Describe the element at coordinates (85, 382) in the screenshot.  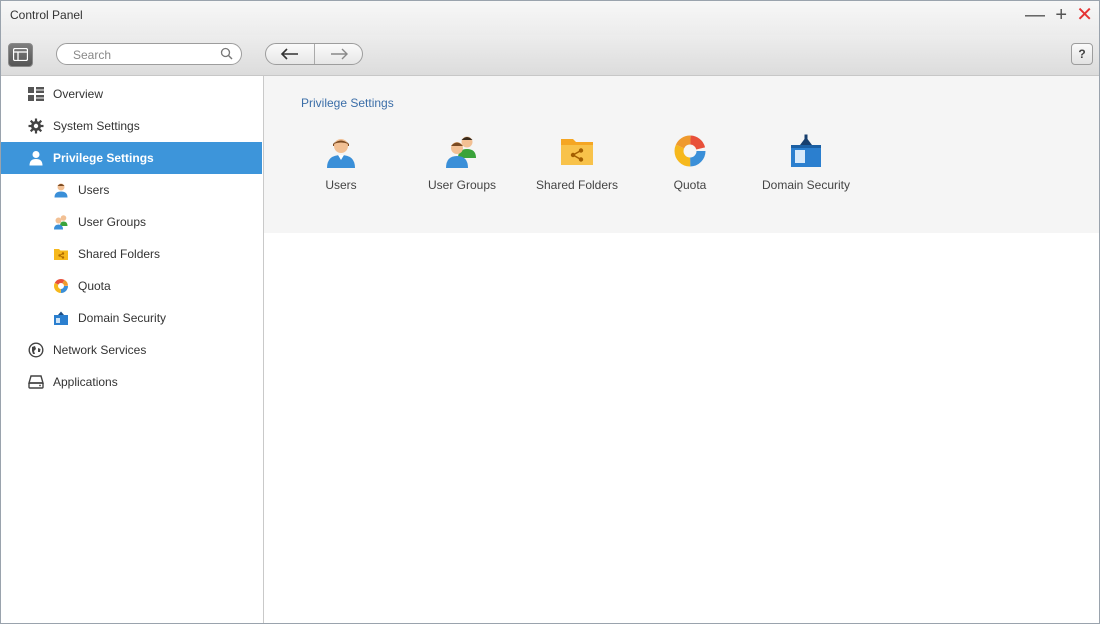
I see `sidebar-item-label: Applications` at that location.